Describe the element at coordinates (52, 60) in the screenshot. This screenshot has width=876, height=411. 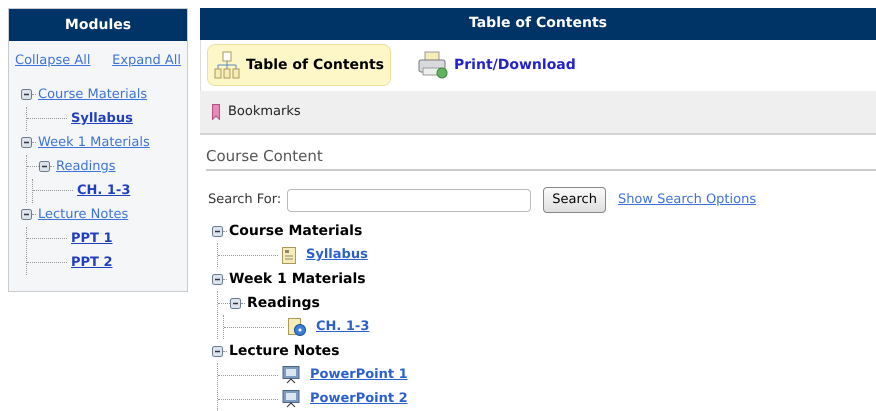
I see `tree-action-link: Collapse All` at that location.